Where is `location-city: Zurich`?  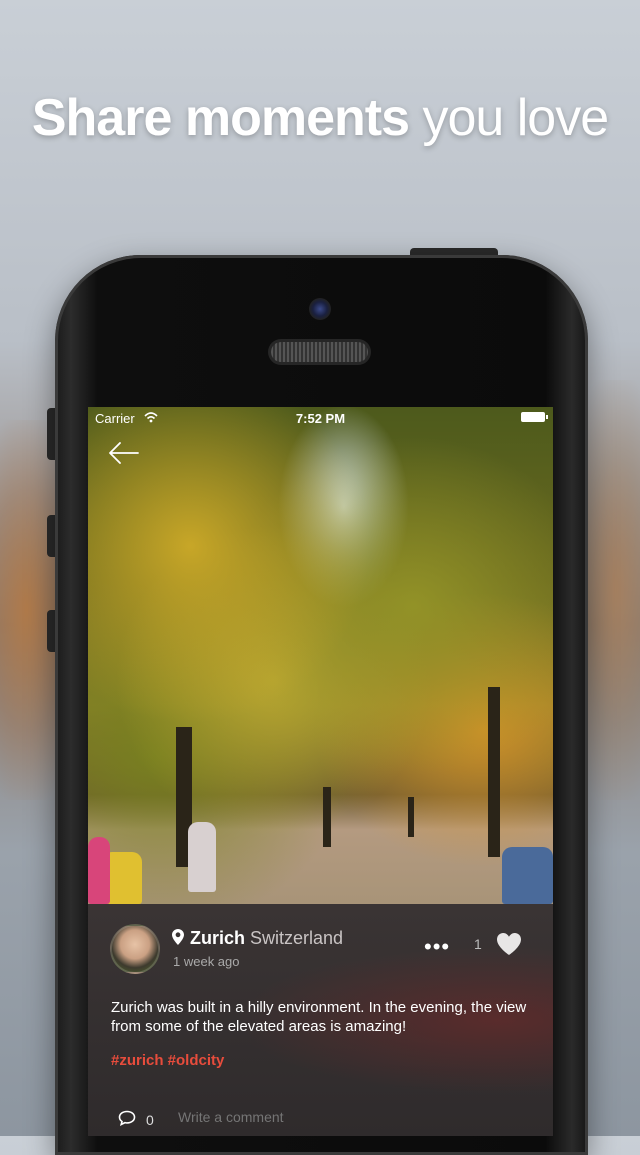
location-city: Zurich is located at coordinates (218, 938).